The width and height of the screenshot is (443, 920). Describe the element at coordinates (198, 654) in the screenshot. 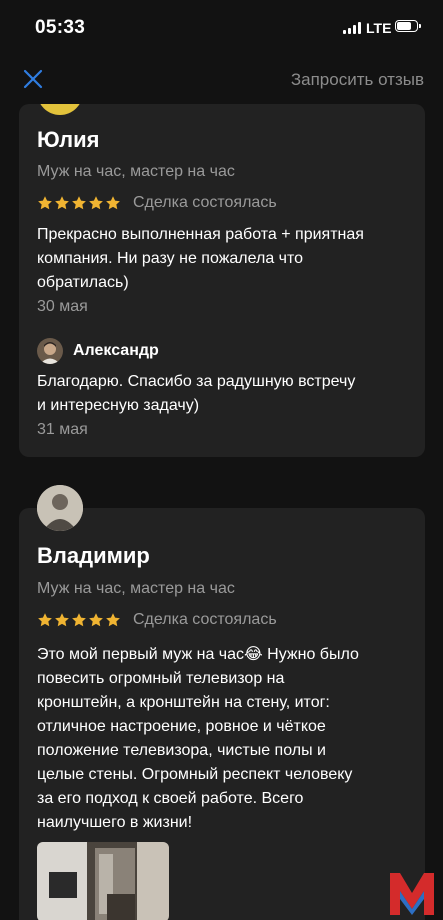

I see `review-text-line: Это мой первый муж на час😂 Нужно было` at that location.